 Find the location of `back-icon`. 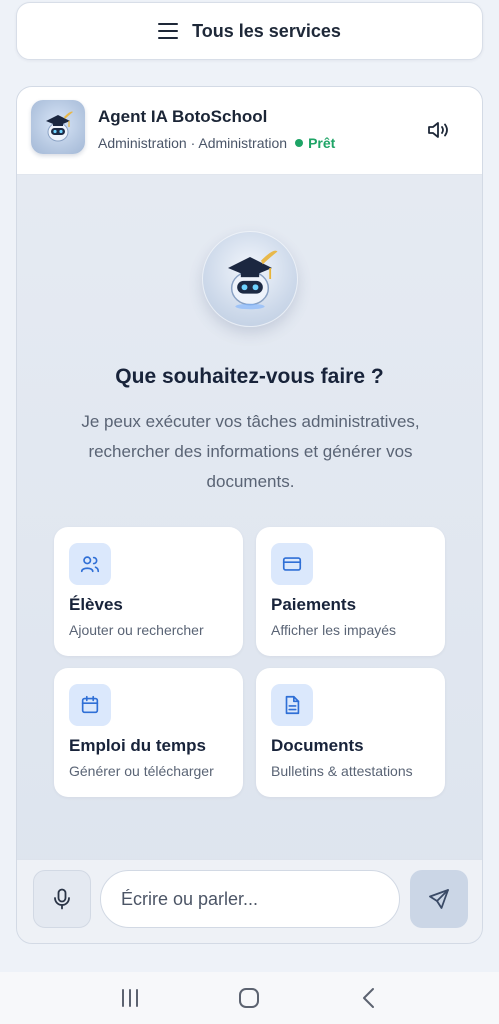

back-icon is located at coordinates (369, 998).